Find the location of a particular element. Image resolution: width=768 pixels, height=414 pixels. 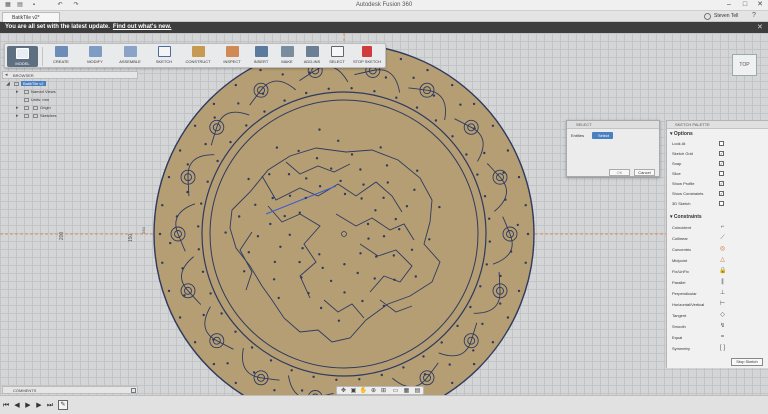

pan-icon: ✋ is located at coordinates (363, 391).